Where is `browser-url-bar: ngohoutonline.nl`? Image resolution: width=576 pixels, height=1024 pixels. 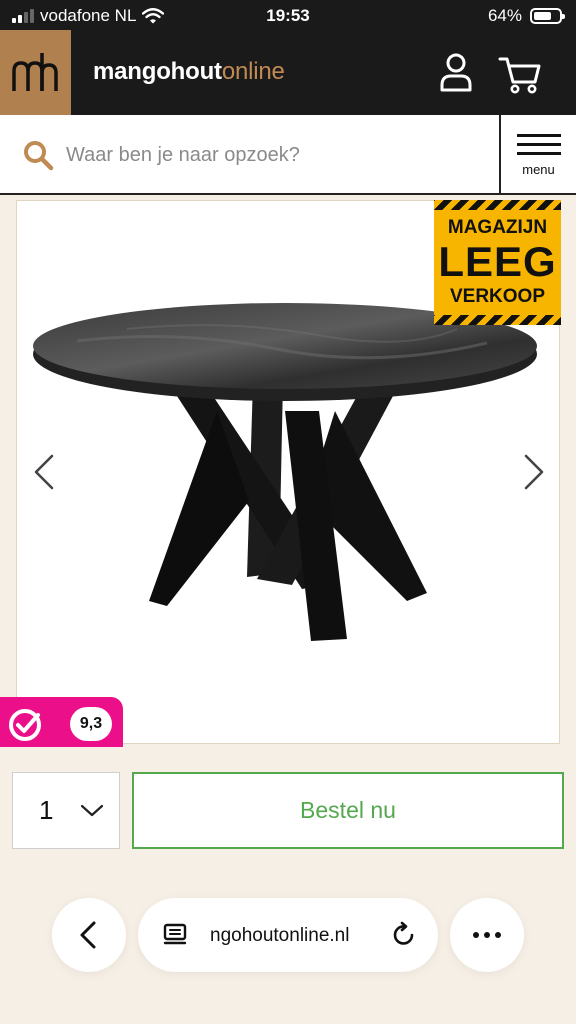 browser-url-bar: ngohoutonline.nl is located at coordinates (288, 935).